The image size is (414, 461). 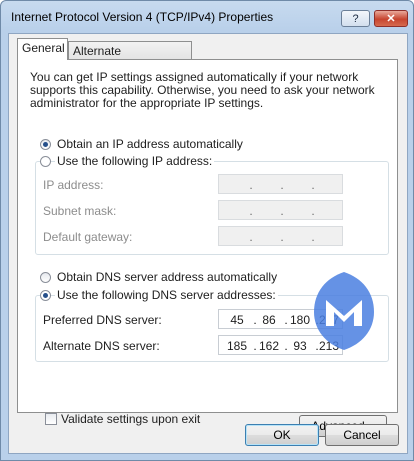 What do you see at coordinates (167, 277) in the screenshot?
I see `dns-auto-label: Obtain DNS server address automatically` at bounding box center [167, 277].